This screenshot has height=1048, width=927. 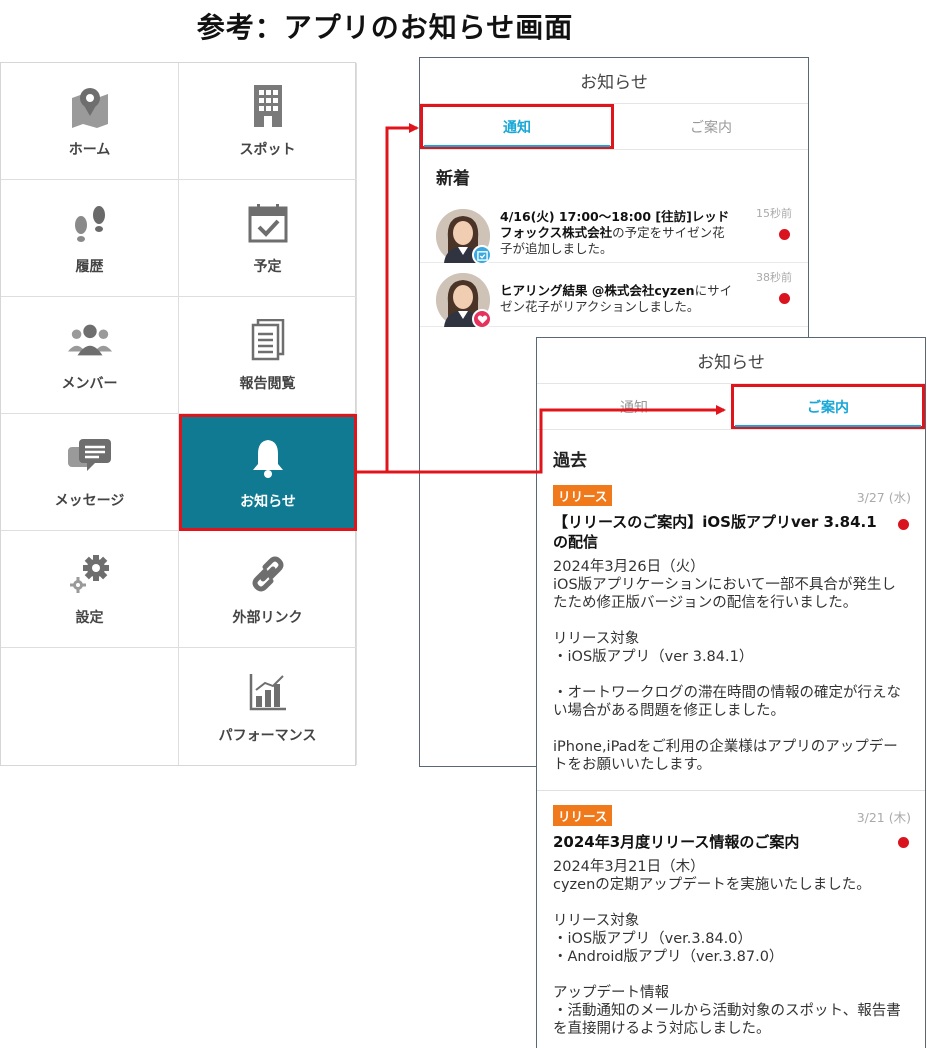 I want to click on menu-label: 予定, so click(x=267, y=267).